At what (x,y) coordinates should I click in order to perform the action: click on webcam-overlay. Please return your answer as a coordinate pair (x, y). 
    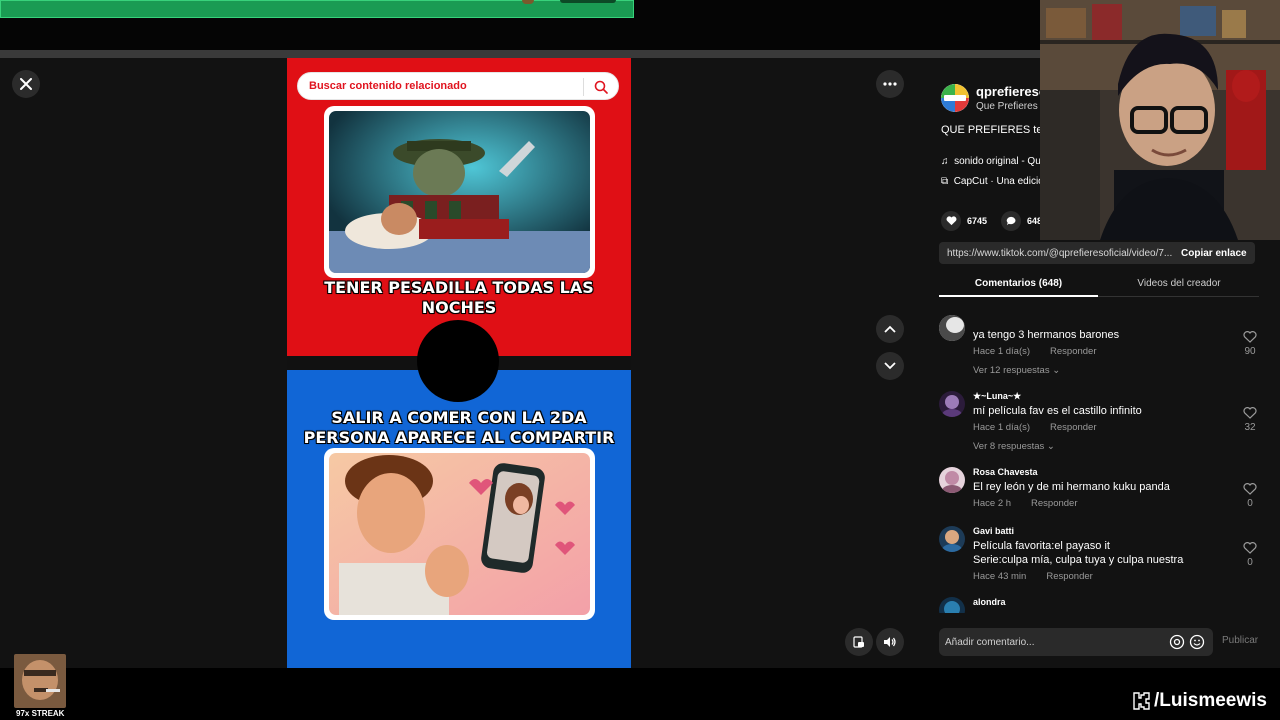
    Looking at the image, I should click on (1160, 120).